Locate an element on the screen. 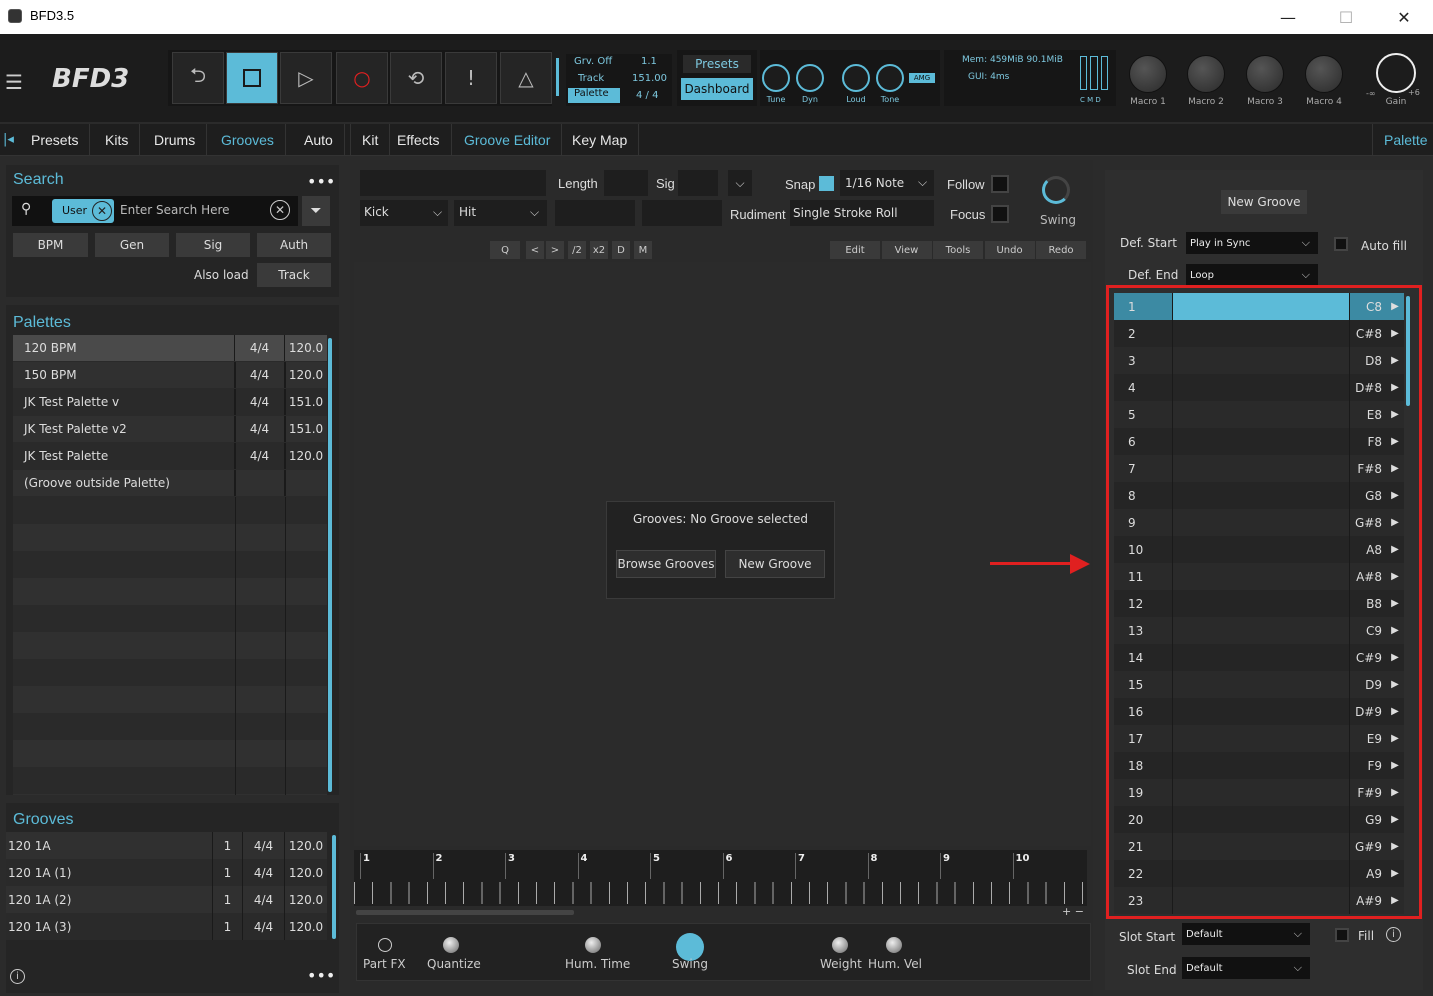 The image size is (1433, 996). quantize-control is located at coordinates (451, 945).